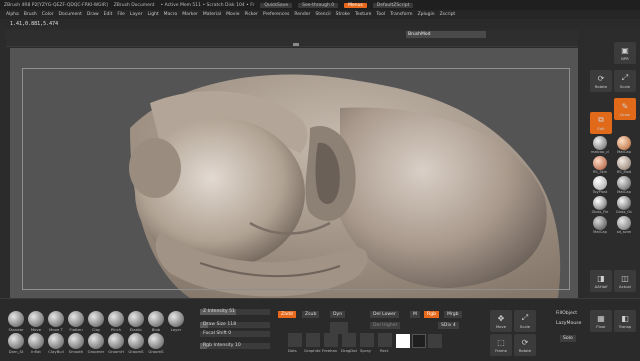  I want to click on move-nav-button: ✥ Move, so click(501, 321).